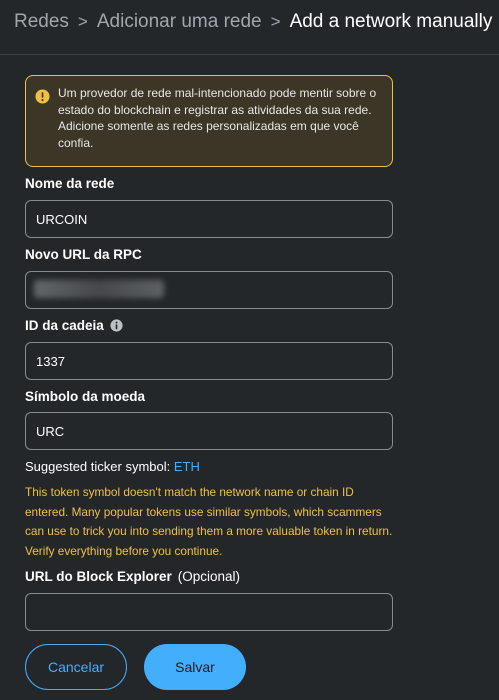  I want to click on block-explorer-label: URL do Block Explorer (Opcional), so click(132, 576).